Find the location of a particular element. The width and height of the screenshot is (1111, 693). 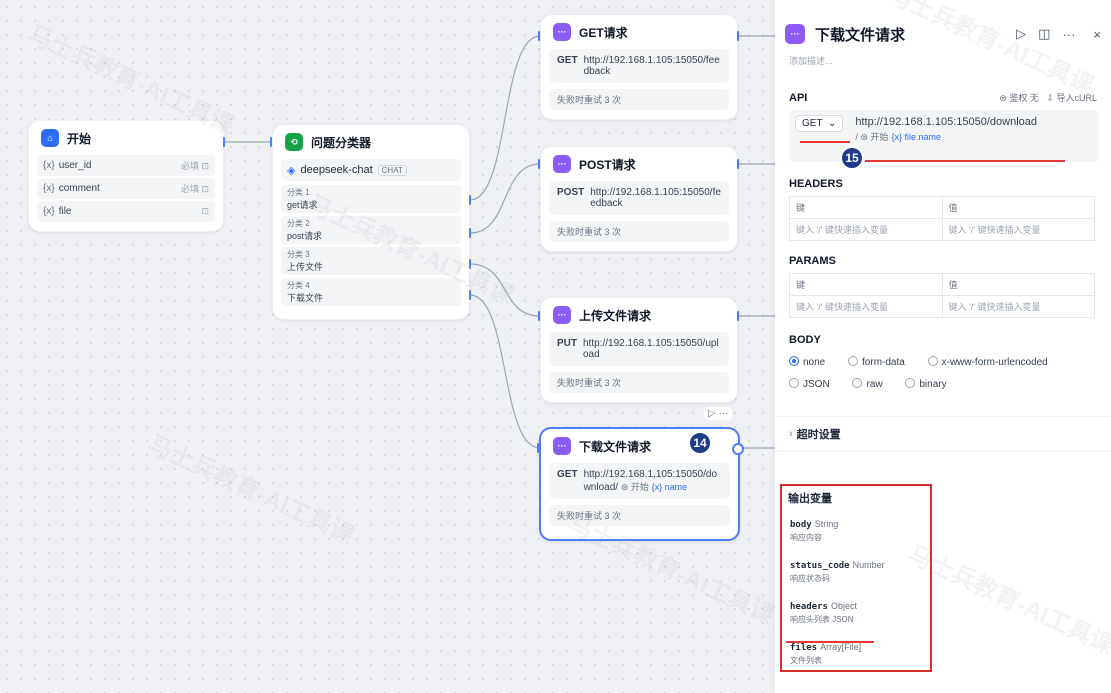

radio-form-data: form-data is located at coordinates (881, 362).